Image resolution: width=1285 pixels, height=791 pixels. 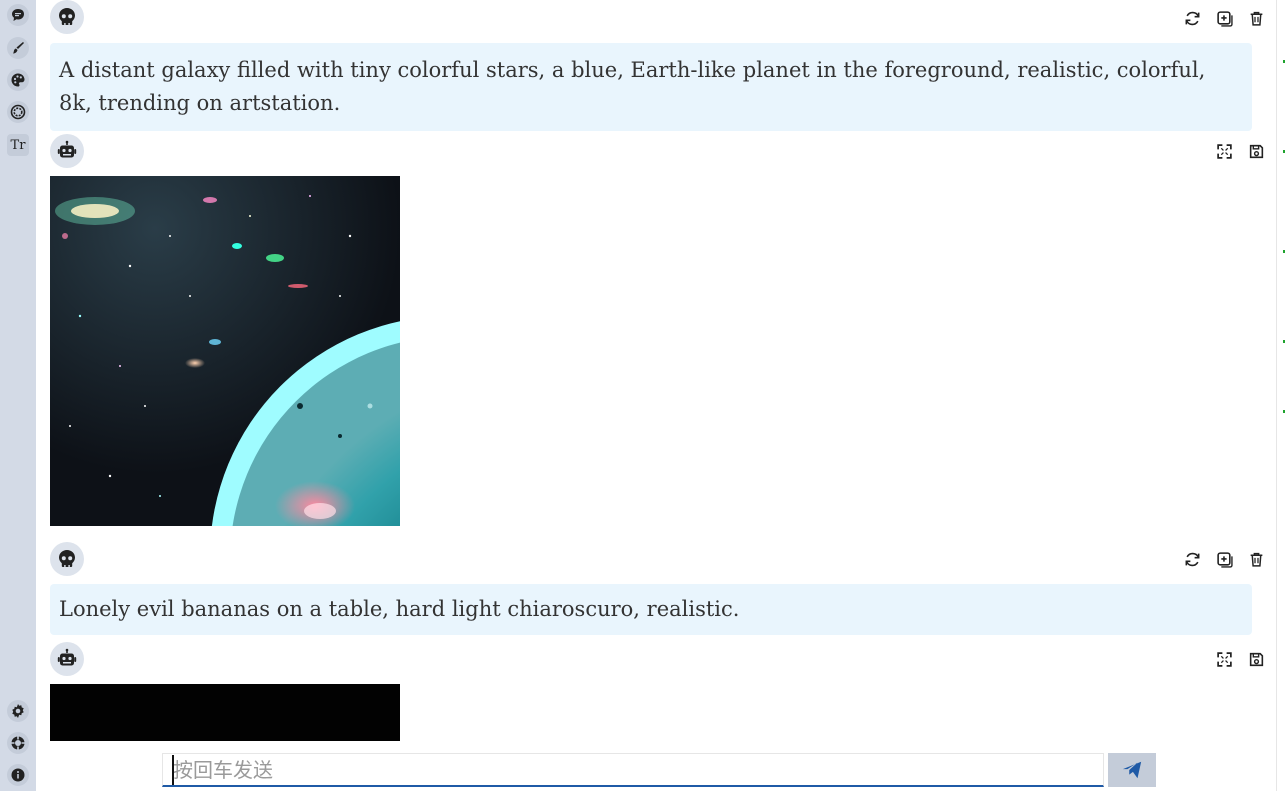 I want to click on generated-image-dark, so click(x=225, y=712).